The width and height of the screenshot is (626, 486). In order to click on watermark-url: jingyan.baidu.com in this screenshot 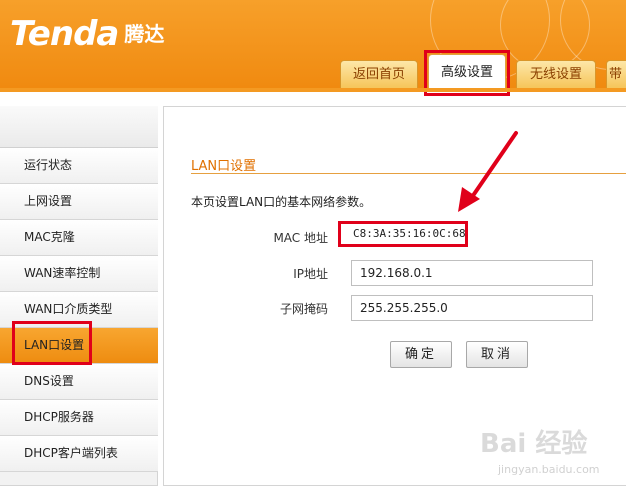, I will do `click(549, 469)`.